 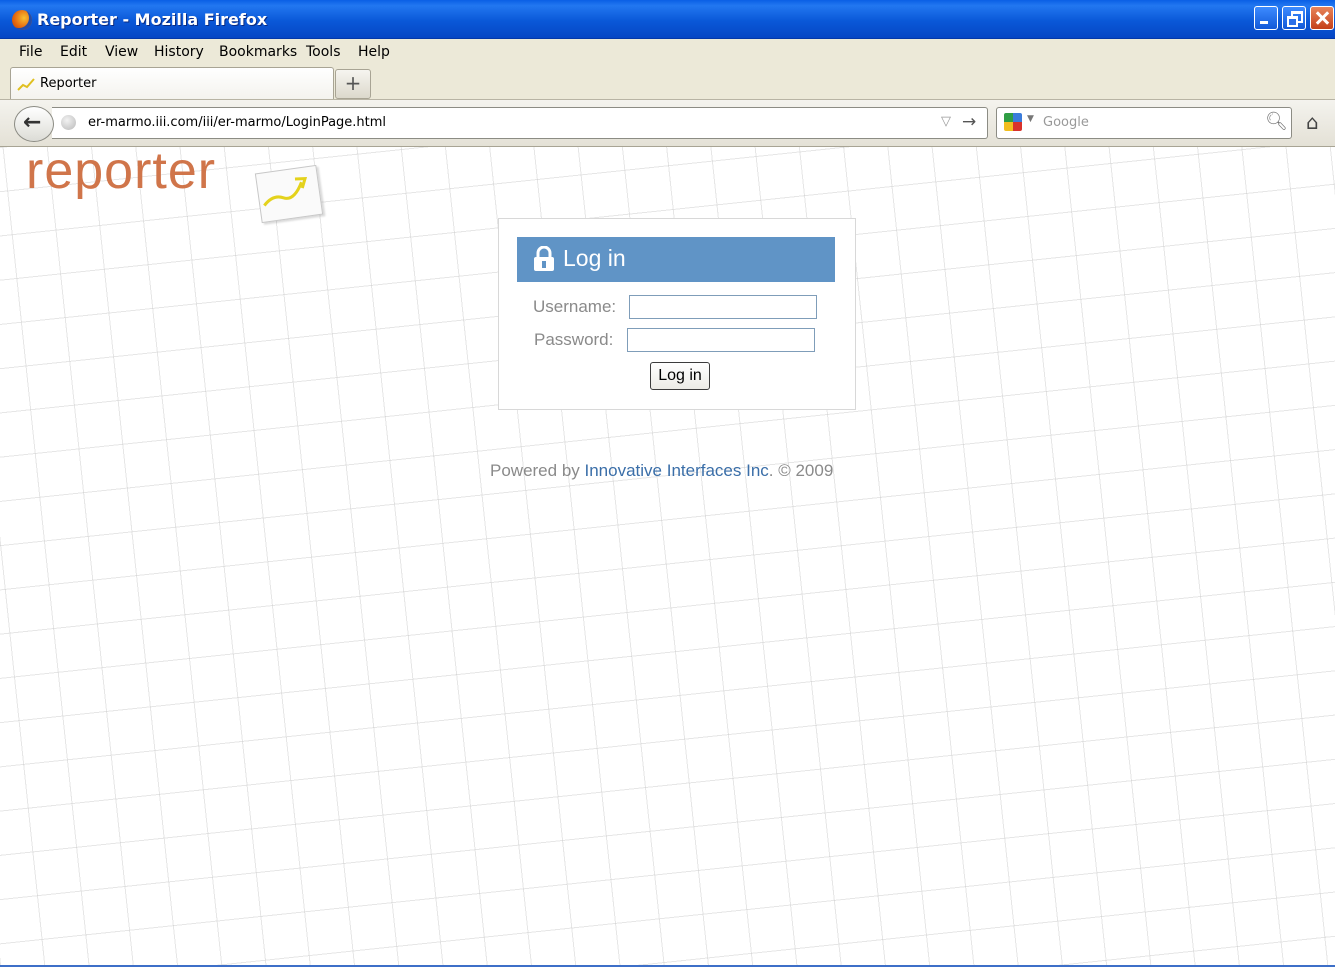 What do you see at coordinates (537, 470) in the screenshot?
I see `footer-prefix: Powered by` at bounding box center [537, 470].